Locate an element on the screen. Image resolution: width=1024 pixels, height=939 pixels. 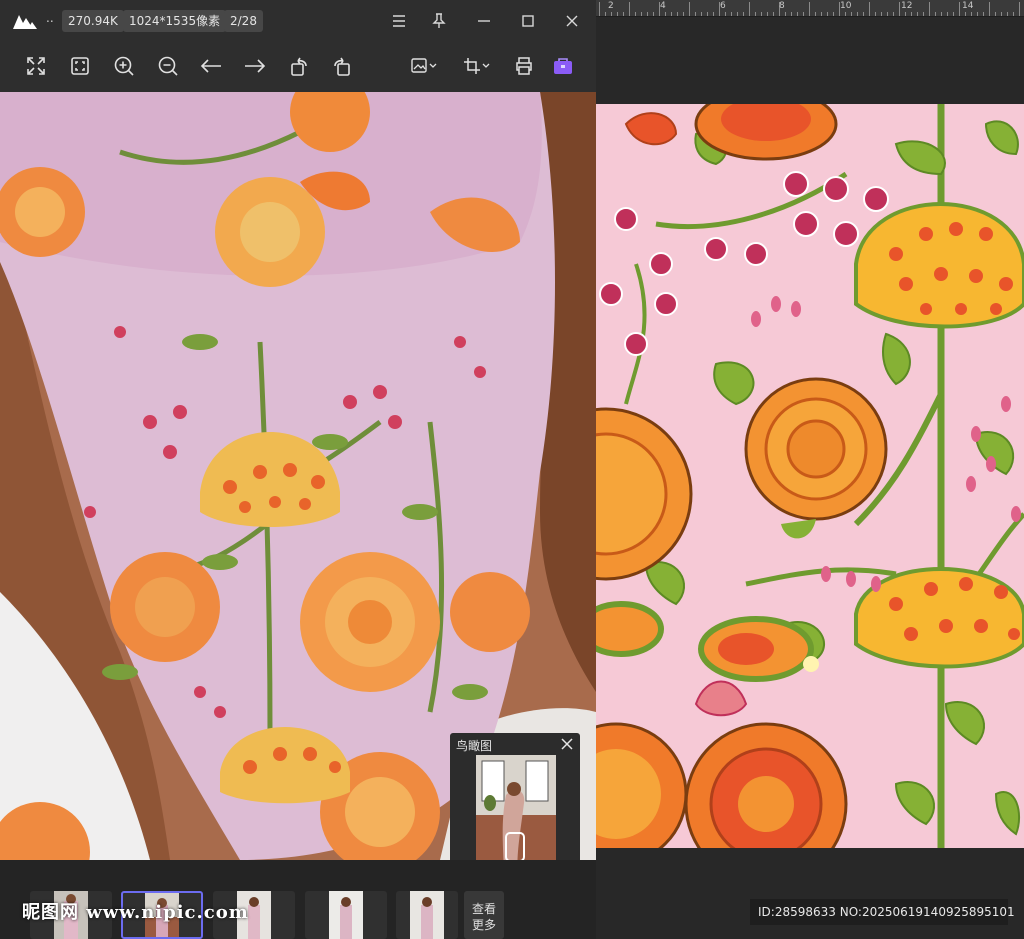
birdseye-close-icon is located at coordinates (567, 744).